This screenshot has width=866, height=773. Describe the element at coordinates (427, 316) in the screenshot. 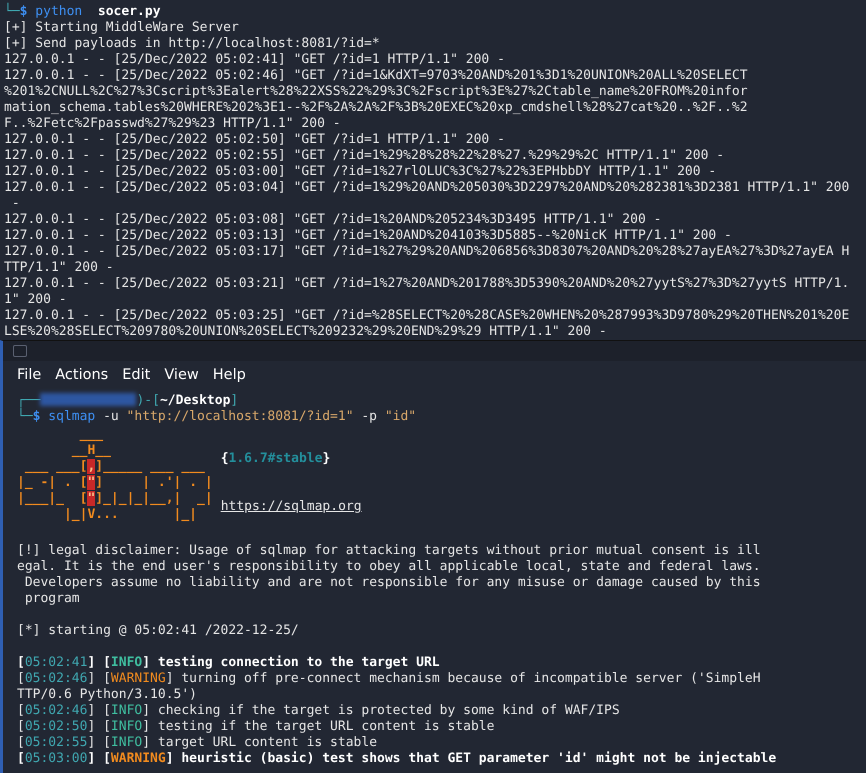

I see `log-line: 127.0.0.1 - - [25/Dec/2022 05:03:25] "GET /?id=%28SELECT%20%28CASE%20WHEN%20%287993%3D9780%29%20THEN%201%20E` at that location.